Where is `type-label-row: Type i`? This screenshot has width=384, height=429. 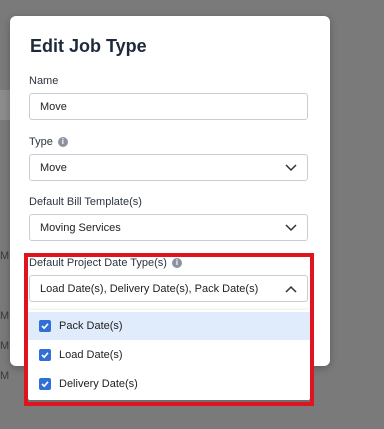
type-label-row: Type i is located at coordinates (48, 142).